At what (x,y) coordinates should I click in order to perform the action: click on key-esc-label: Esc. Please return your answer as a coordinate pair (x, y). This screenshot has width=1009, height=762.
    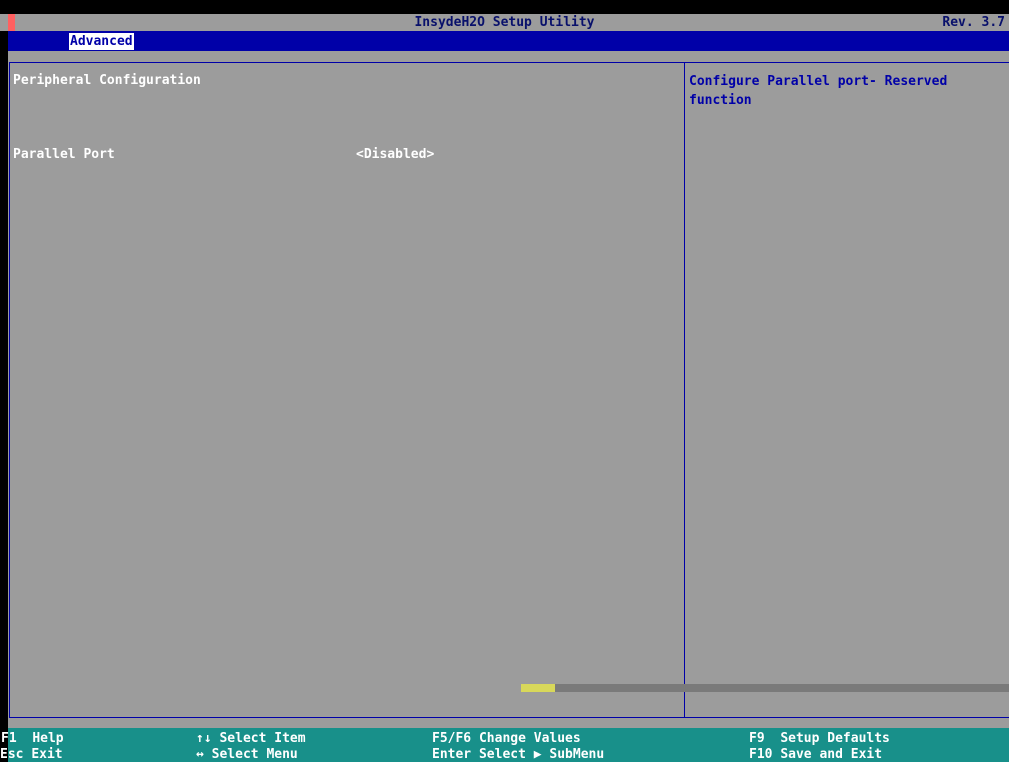
    Looking at the image, I should click on (12, 754).